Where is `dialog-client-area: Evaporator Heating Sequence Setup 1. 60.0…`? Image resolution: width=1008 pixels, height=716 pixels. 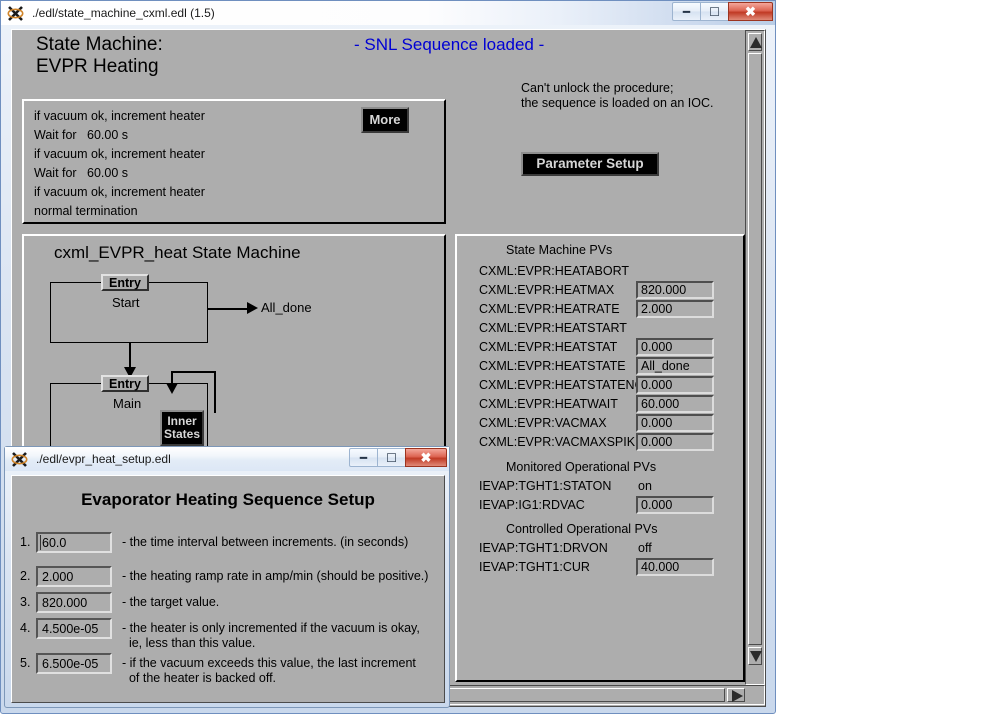 dialog-client-area: Evaporator Heating Sequence Setup 1. 60.0… is located at coordinates (228, 589).